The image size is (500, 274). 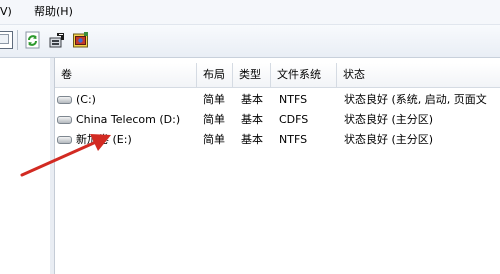 What do you see at coordinates (252, 75) in the screenshot?
I see `column-type: 类型` at bounding box center [252, 75].